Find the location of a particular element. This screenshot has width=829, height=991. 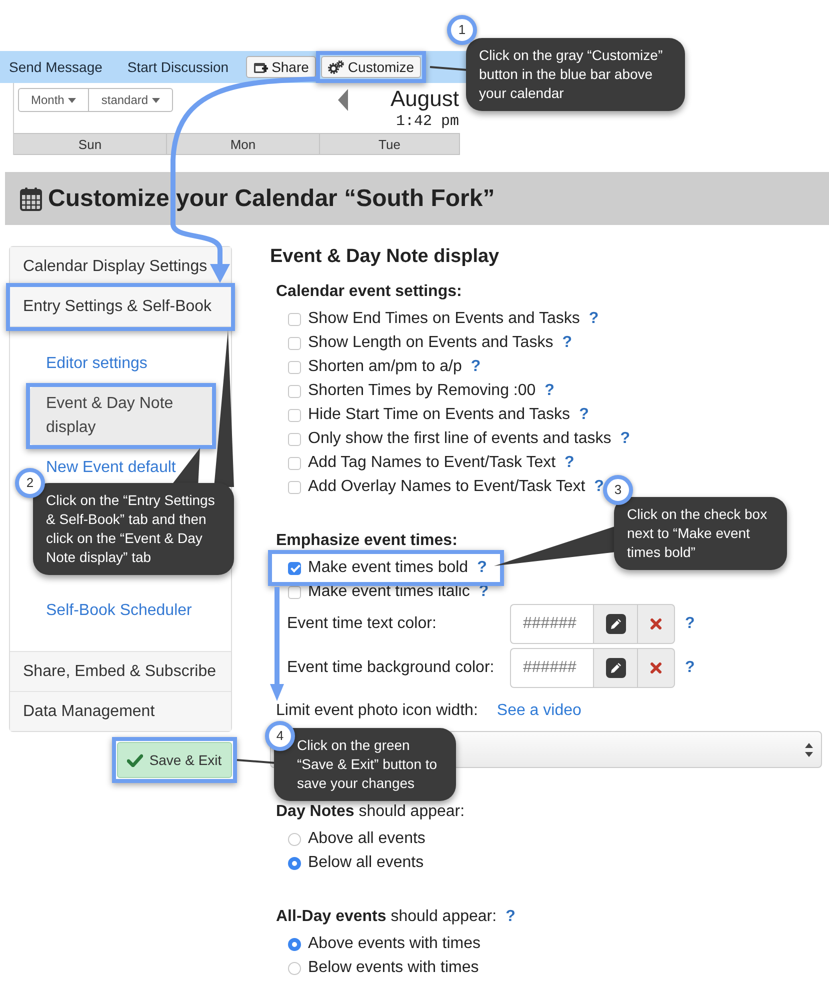

section-title: Event & Day Note display is located at coordinates (385, 257).